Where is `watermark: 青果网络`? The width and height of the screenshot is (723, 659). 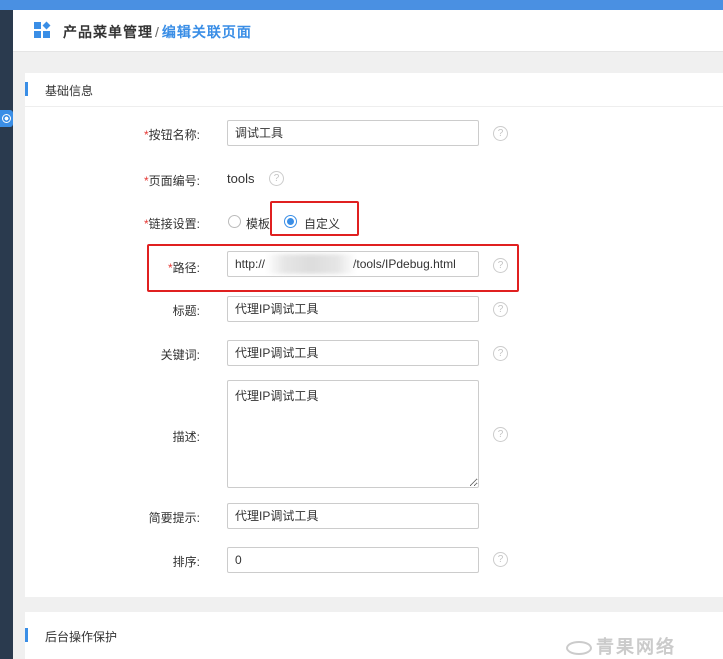
watermark: 青果网络 is located at coordinates (621, 646).